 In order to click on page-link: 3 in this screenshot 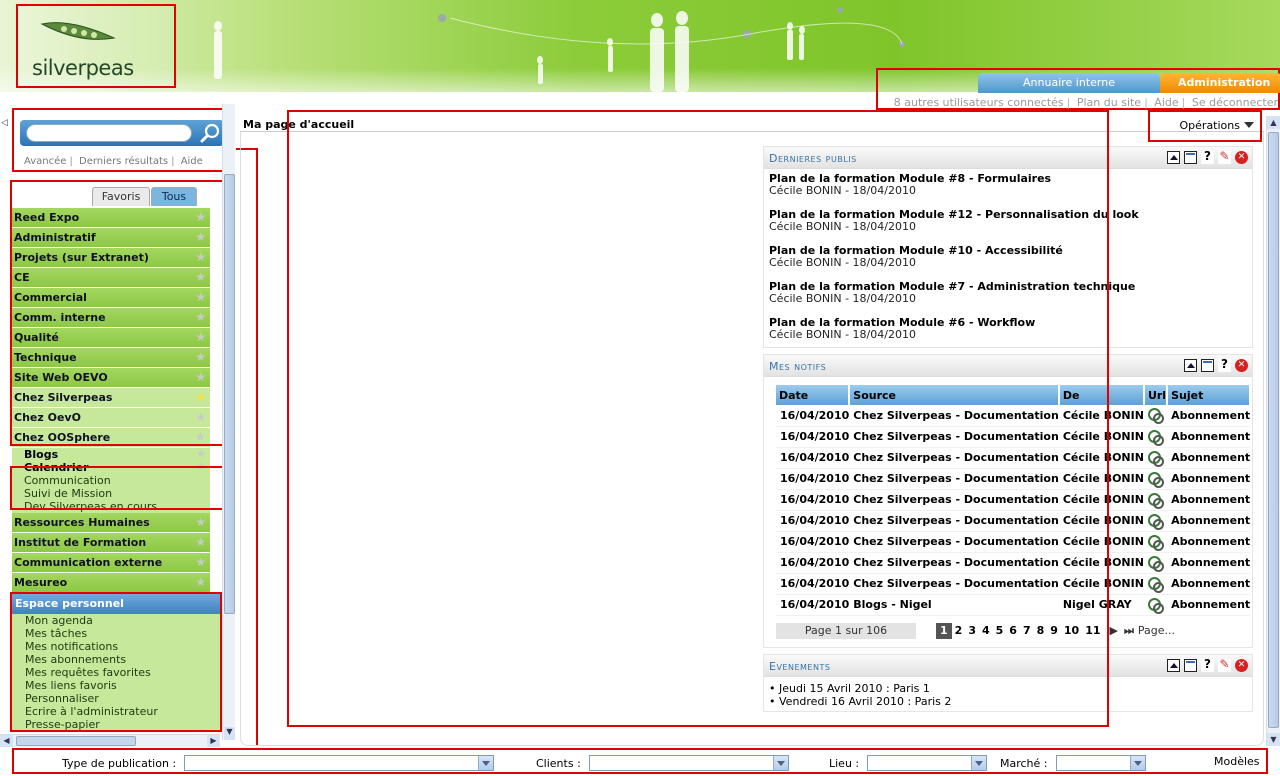, I will do `click(972, 631)`.